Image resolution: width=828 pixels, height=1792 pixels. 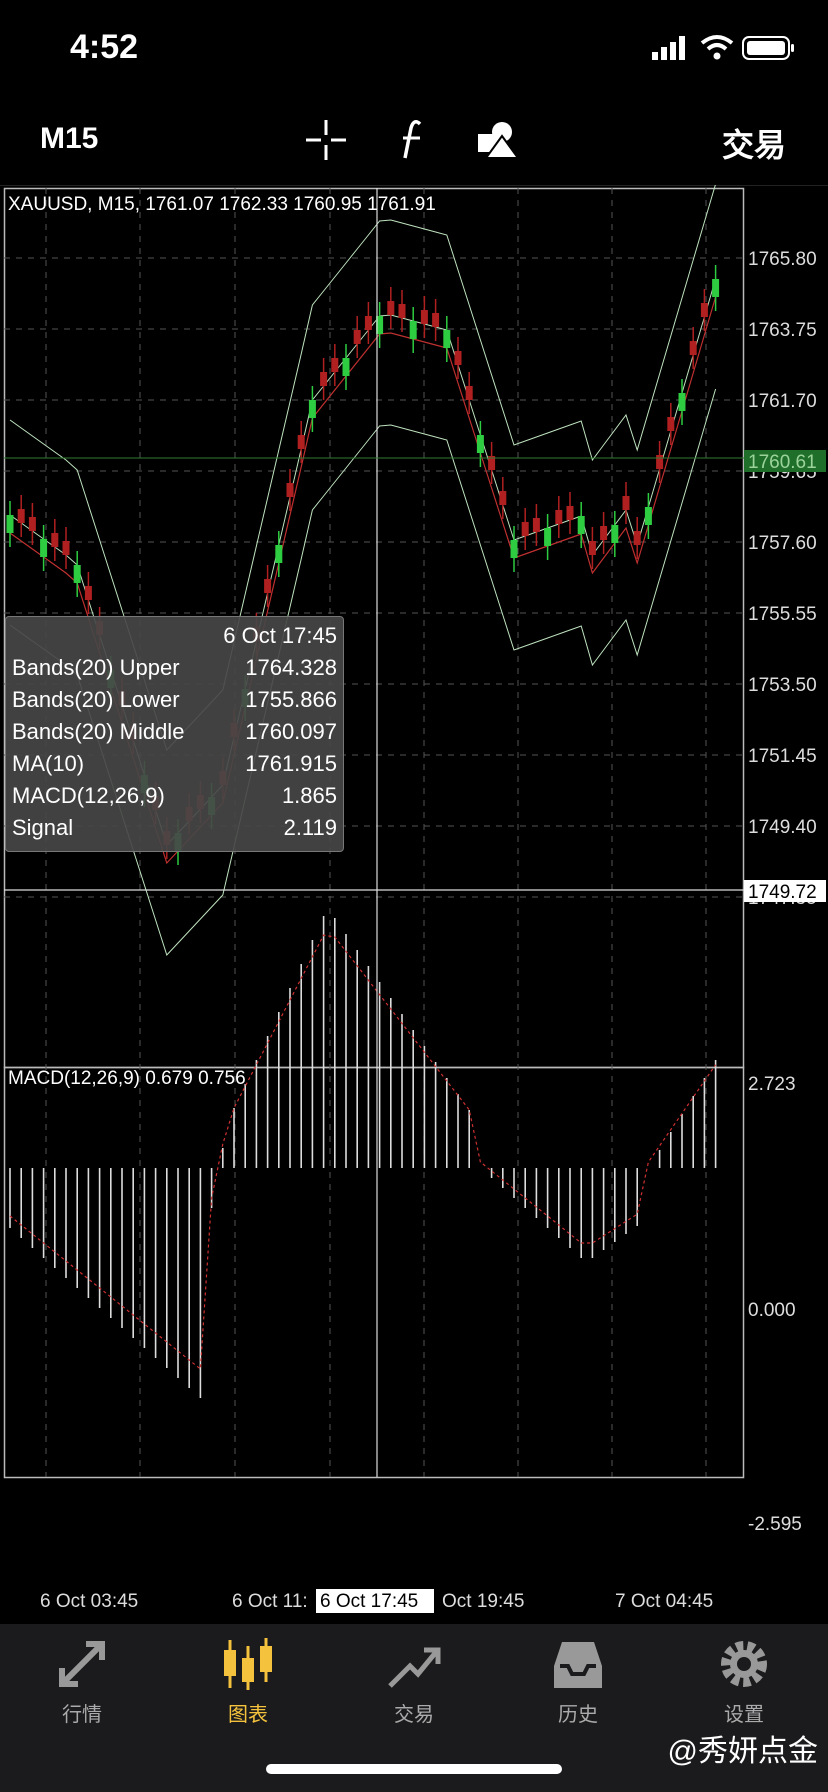 I want to click on tooltip-row: MACD(12,26,9) 1.865, so click(x=174, y=799).